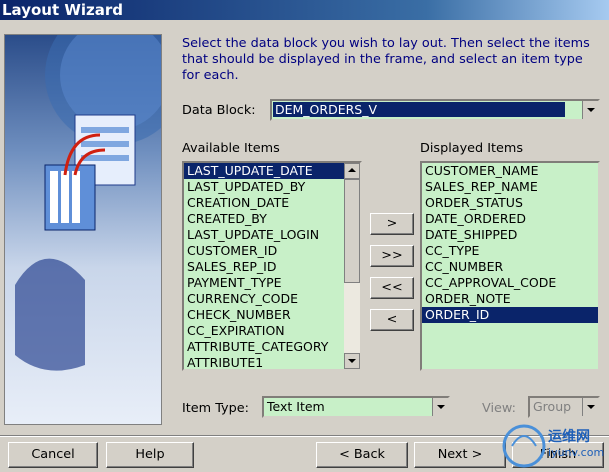 This screenshot has height=472, width=609. What do you see at coordinates (272, 171) in the screenshot?
I see `list-item: LAST_UPDATE_DATE` at bounding box center [272, 171].